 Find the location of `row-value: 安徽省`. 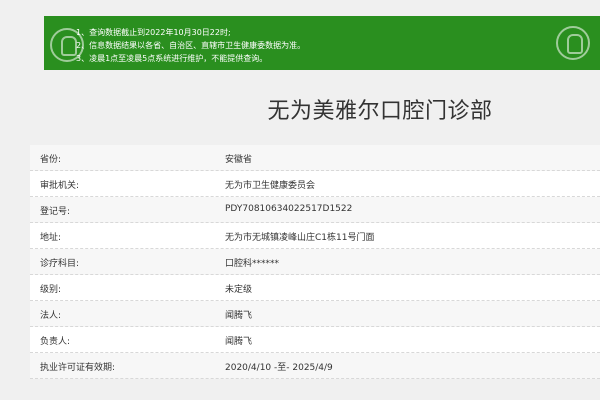

row-value: 安徽省 is located at coordinates (239, 160).